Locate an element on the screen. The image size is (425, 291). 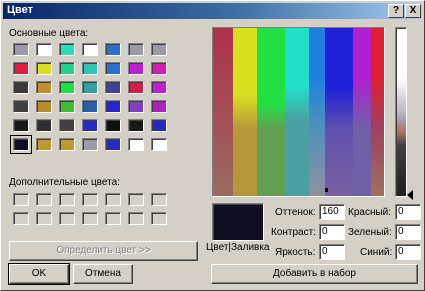
red-input: 0 is located at coordinates (408, 212).